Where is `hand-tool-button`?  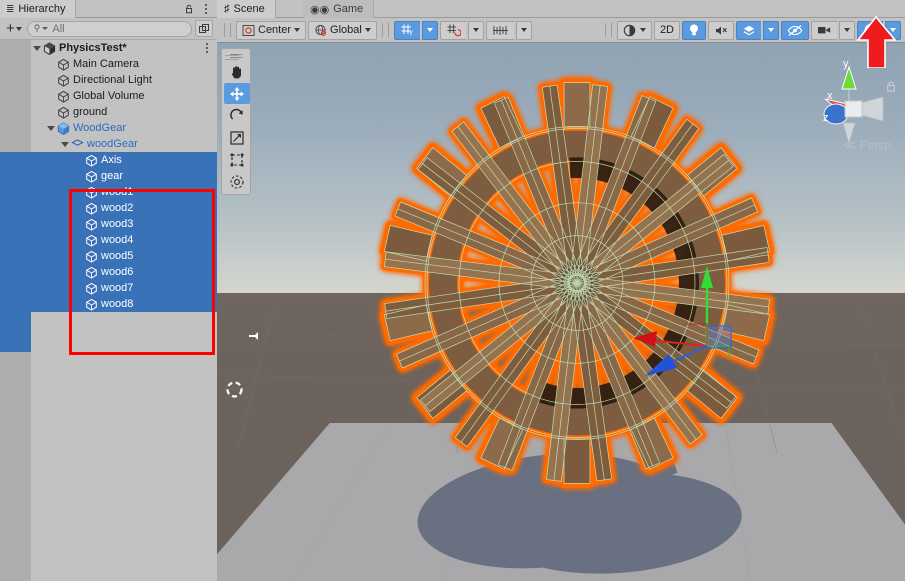 hand-tool-button is located at coordinates (237, 71).